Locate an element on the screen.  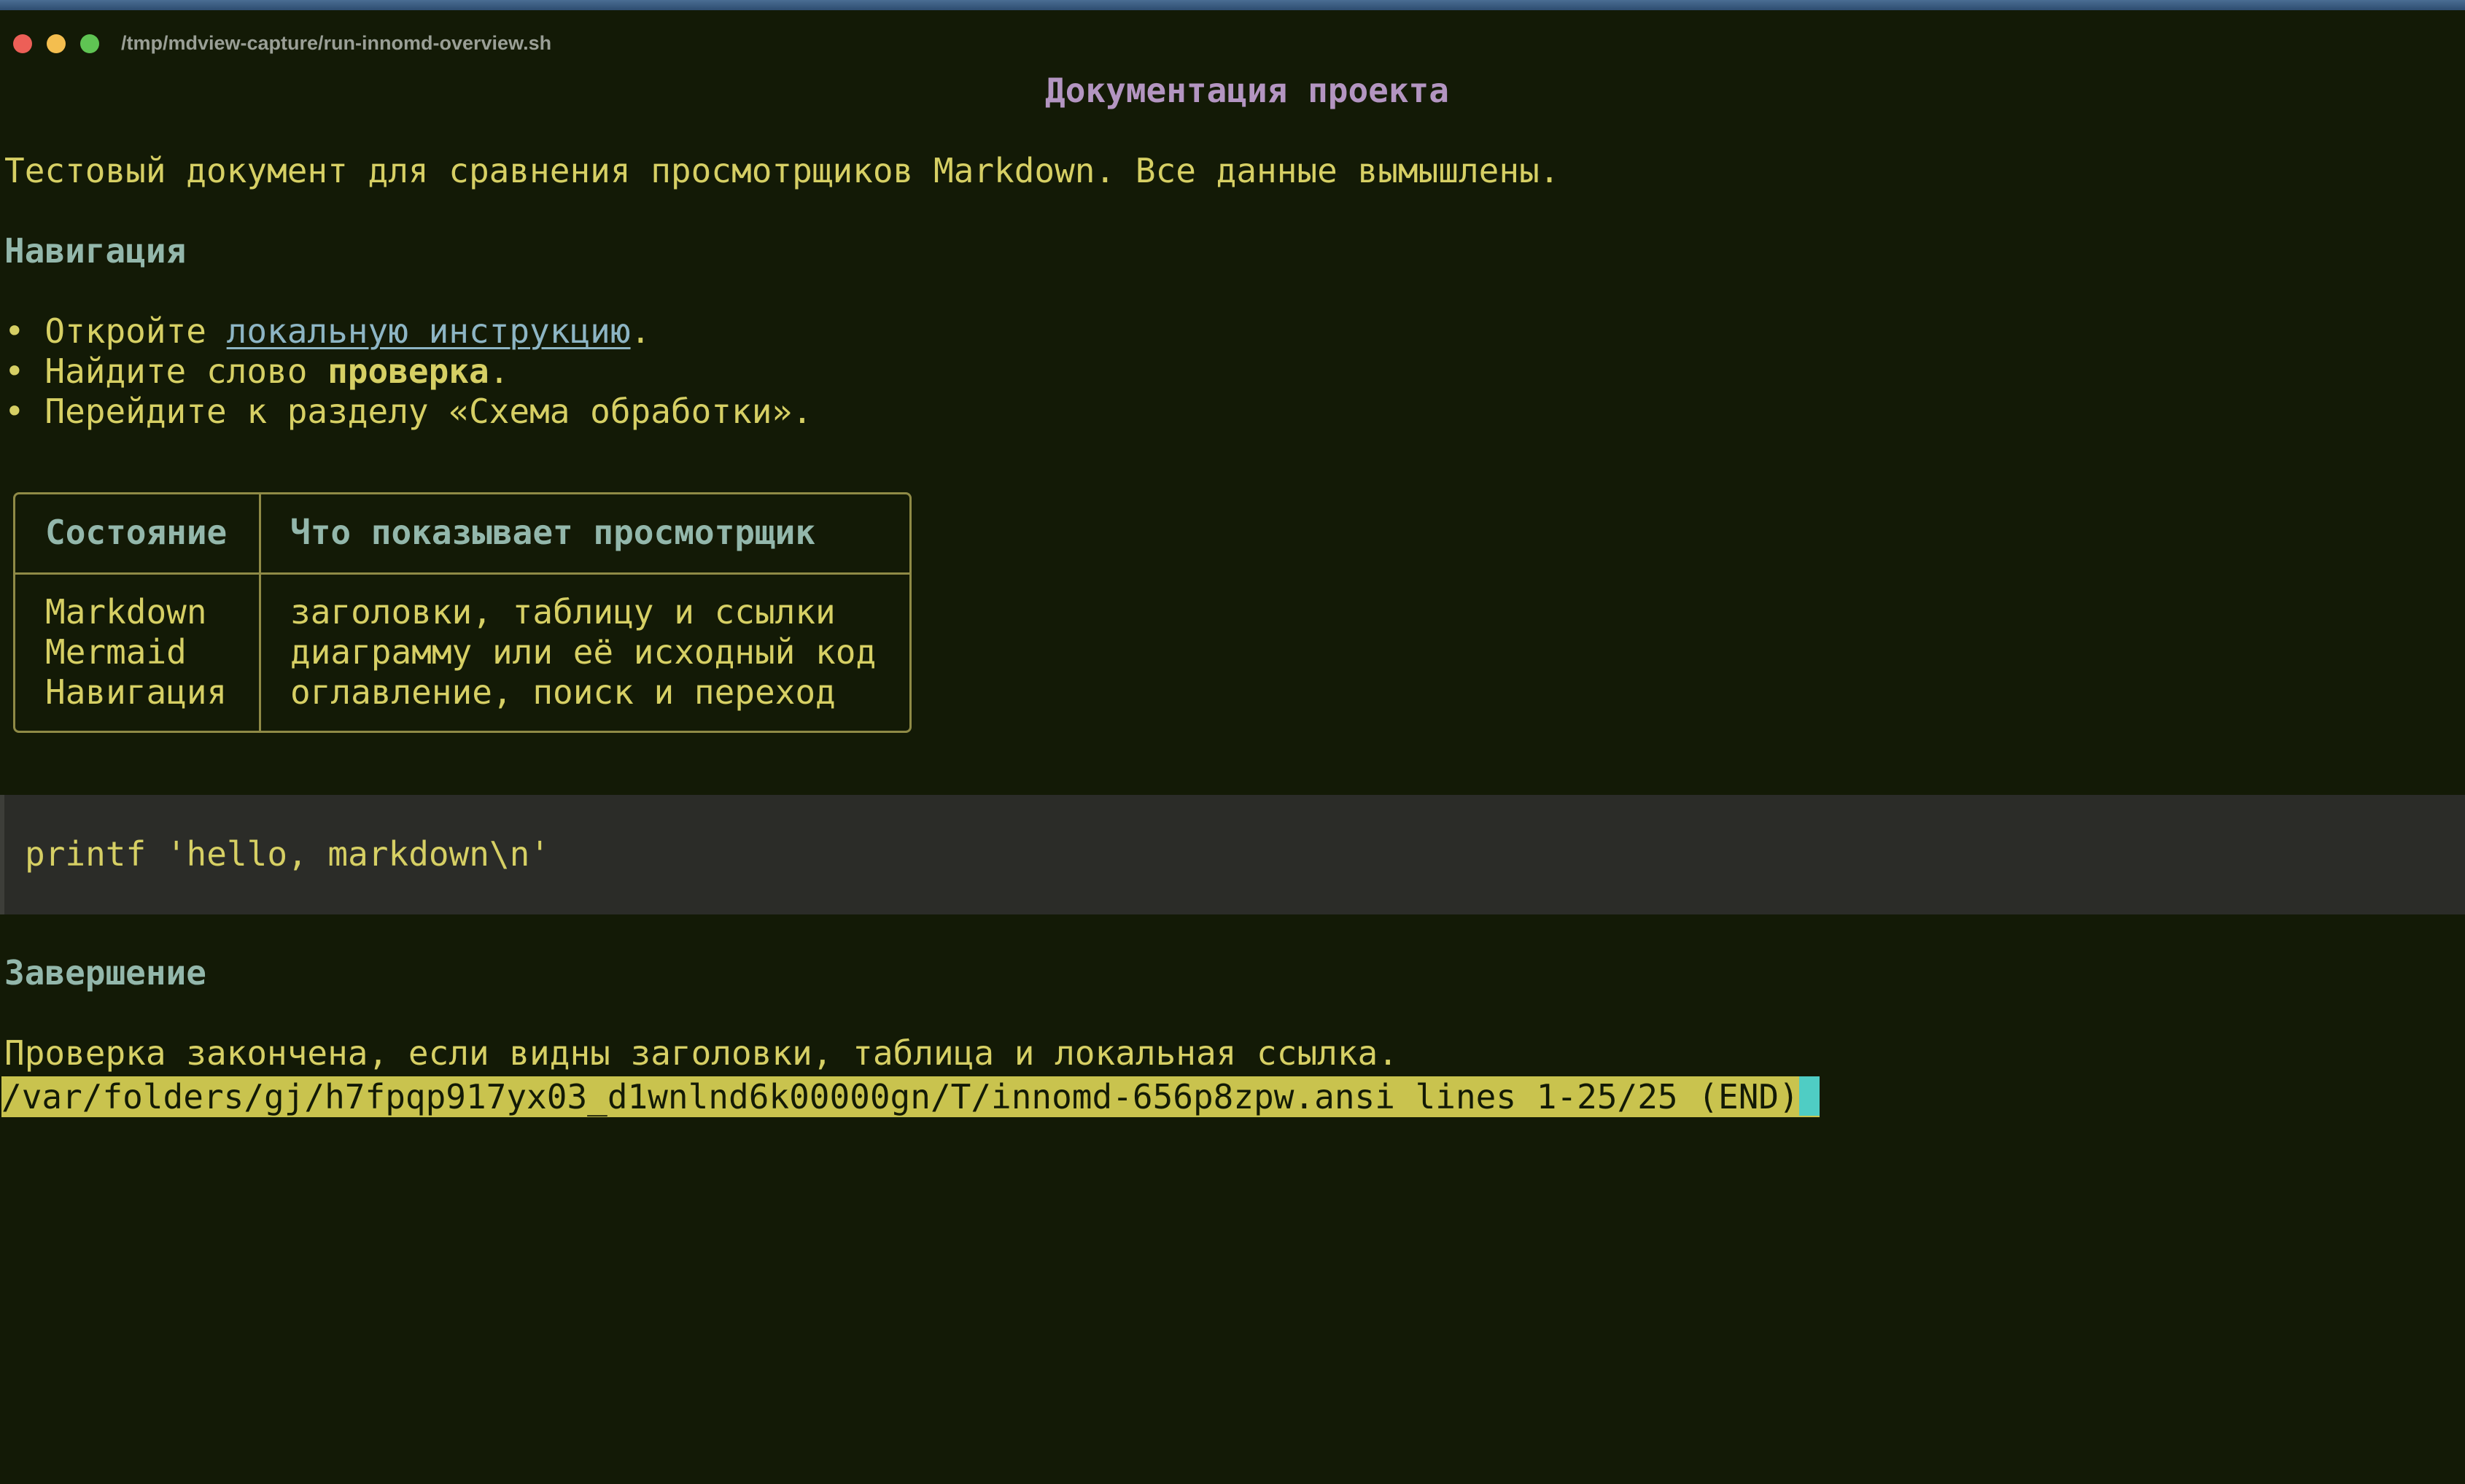
table-cell: заголовки, таблицу и ссылки is located at coordinates (563, 612).